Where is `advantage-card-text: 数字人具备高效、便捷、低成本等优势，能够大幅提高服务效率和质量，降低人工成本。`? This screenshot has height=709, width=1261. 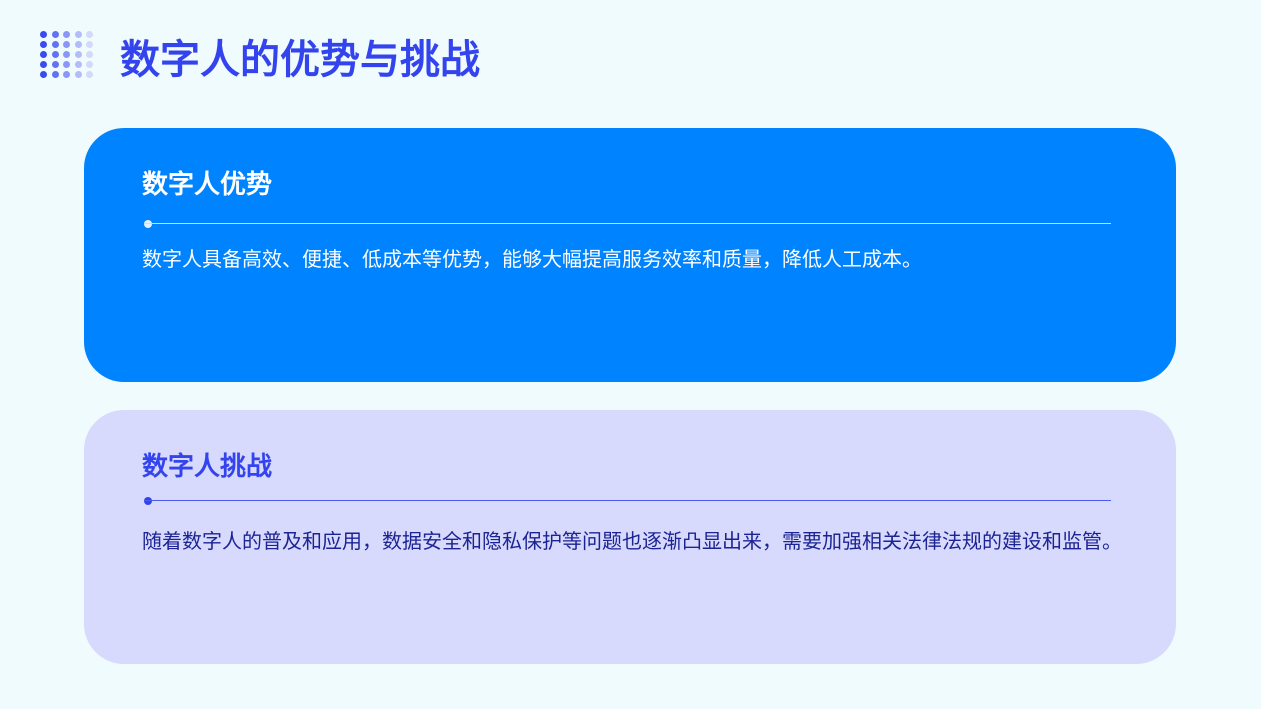 advantage-card-text: 数字人具备高效、便捷、低成本等优势，能够大幅提高服务效率和质量，降低人工成本。 is located at coordinates (532, 259).